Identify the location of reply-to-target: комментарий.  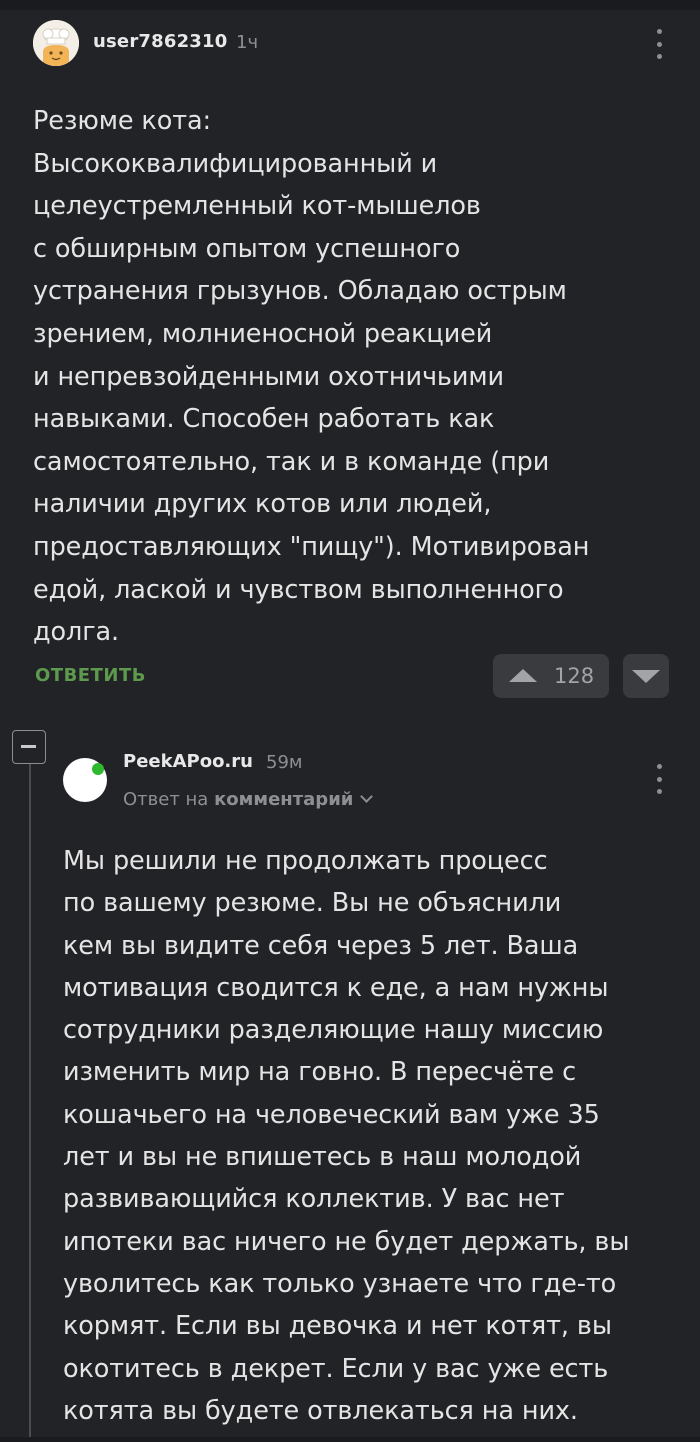
(283, 799).